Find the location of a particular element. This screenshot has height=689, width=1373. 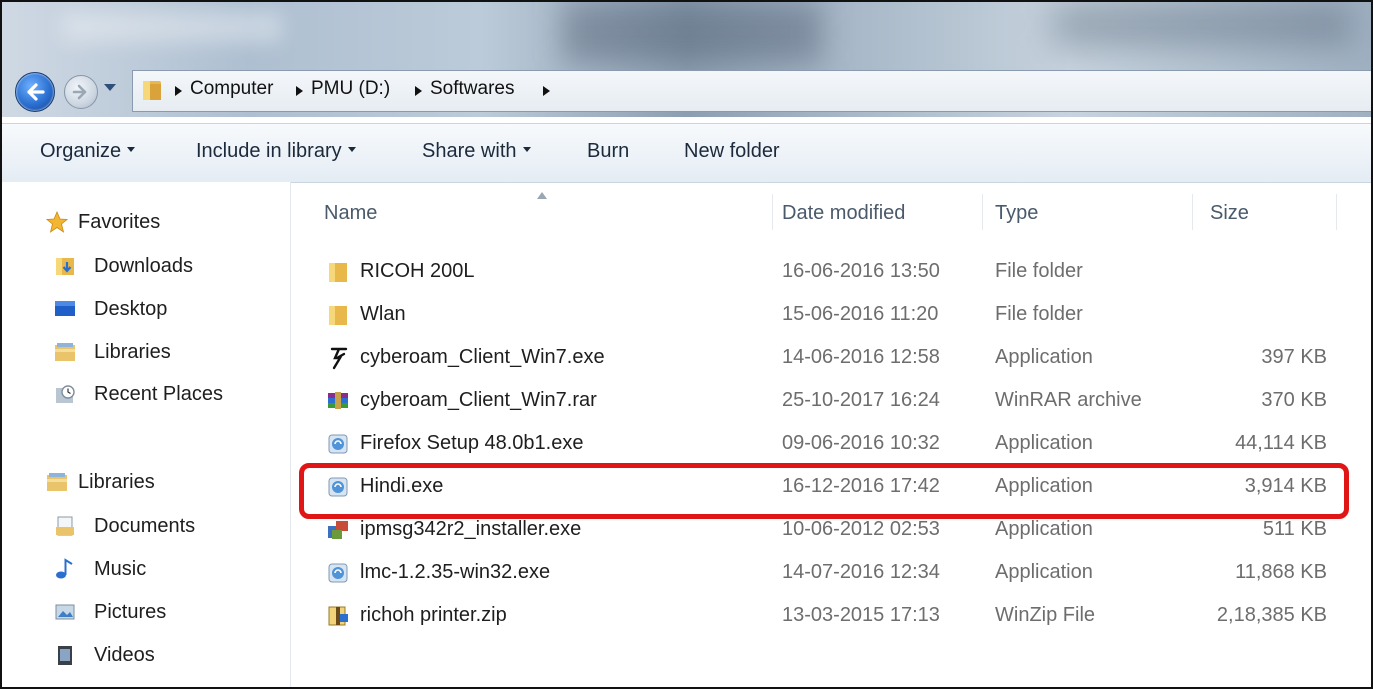

file-date: 15-06-2016 11:20 is located at coordinates (860, 314).